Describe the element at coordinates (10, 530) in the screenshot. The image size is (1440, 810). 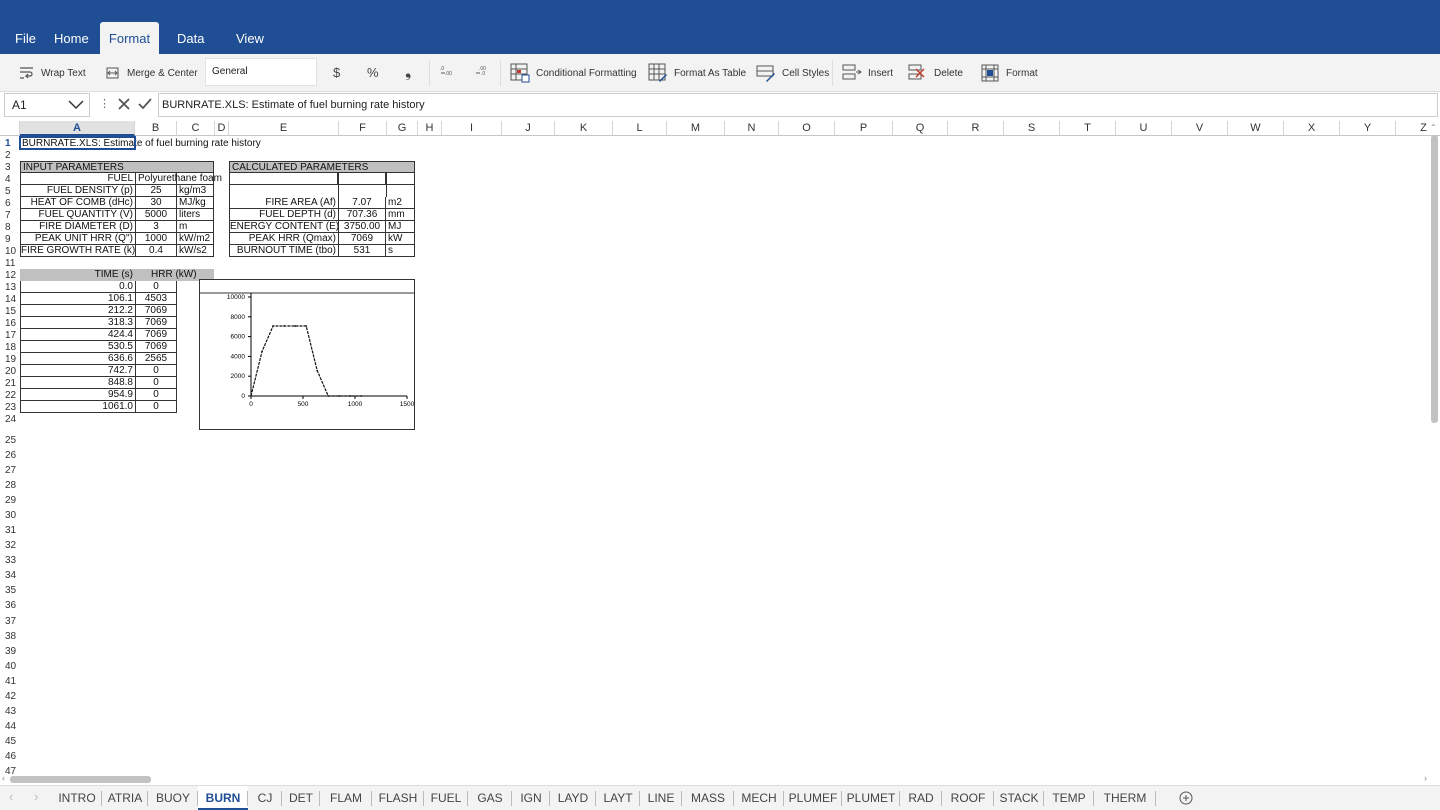
I see `row-header-31: 31` at that location.